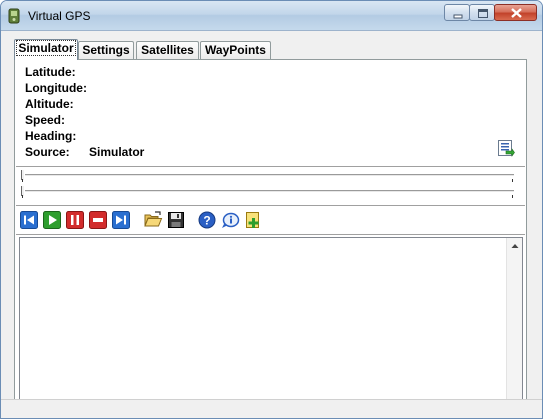 The height and width of the screenshot is (419, 543). What do you see at coordinates (267, 193) in the screenshot?
I see `speed-slider` at bounding box center [267, 193].